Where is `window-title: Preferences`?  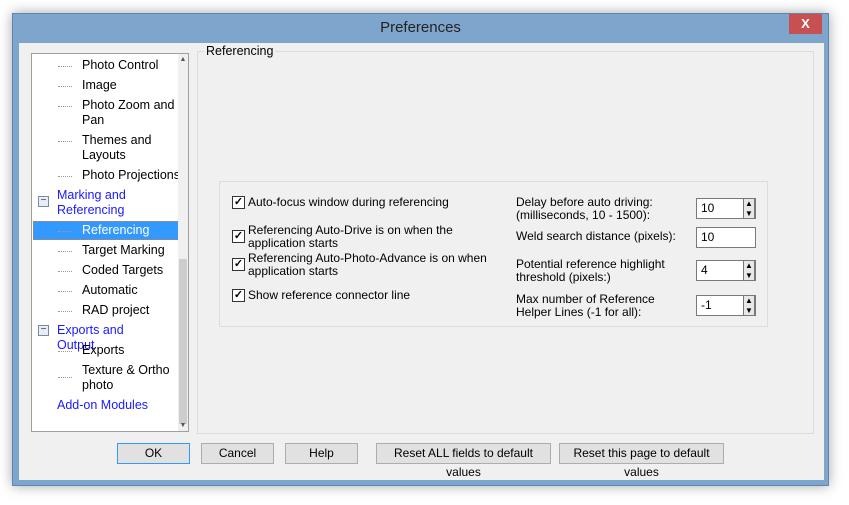
window-title: Preferences is located at coordinates (420, 27).